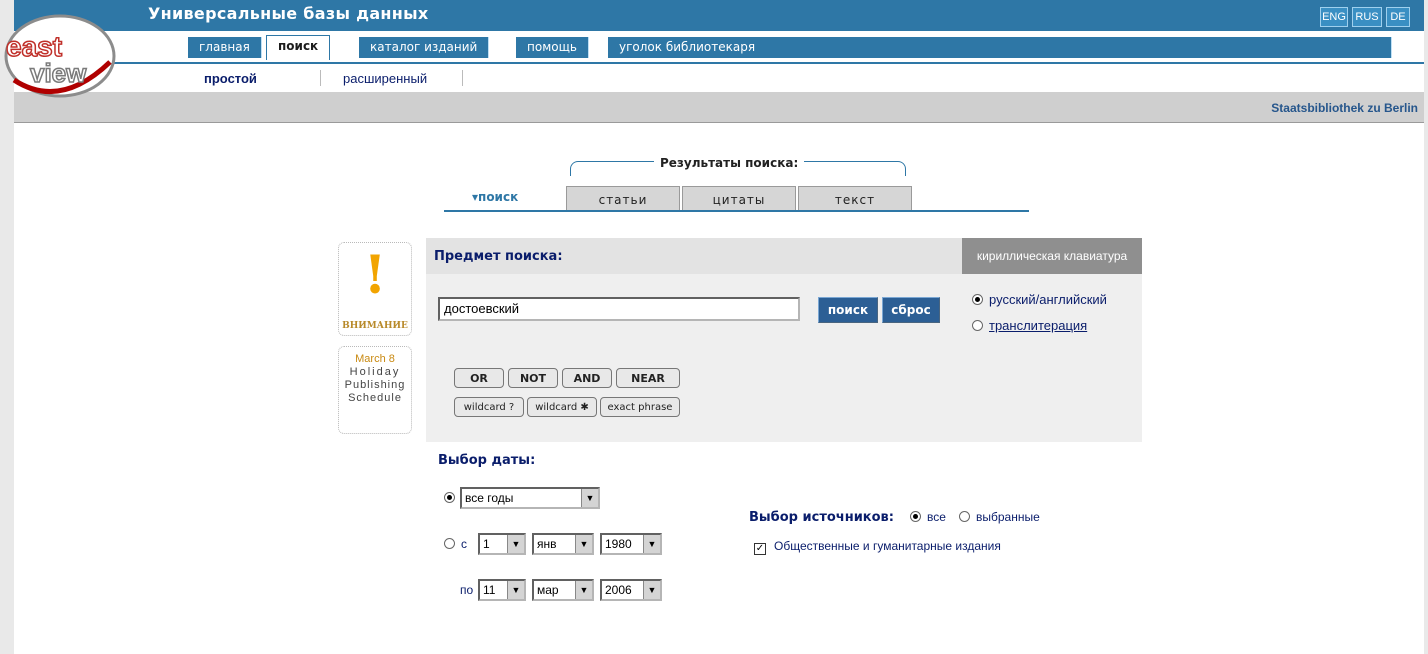  Describe the element at coordinates (479, 378) in the screenshot. I see `op-or-button: OR` at that location.